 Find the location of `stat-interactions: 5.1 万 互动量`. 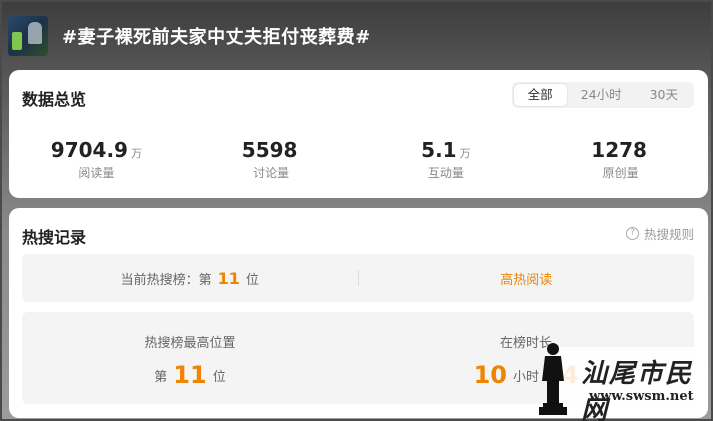

stat-interactions: 5.1 万 互动量 is located at coordinates (446, 159).